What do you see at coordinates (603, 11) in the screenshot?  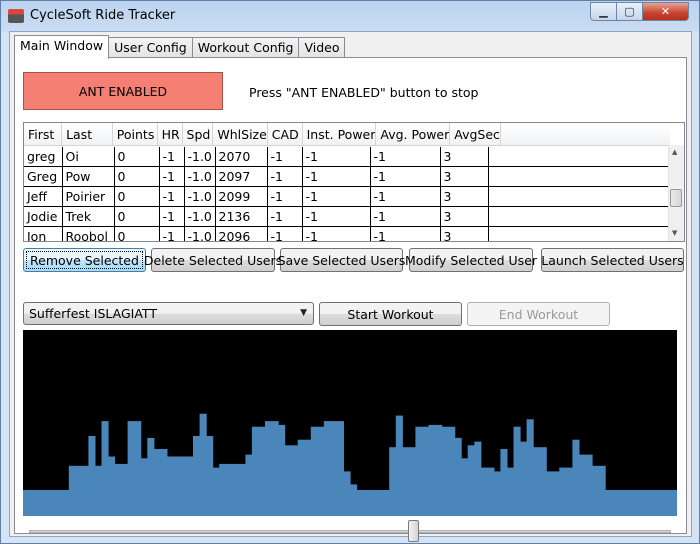 I see `minimize-button: ▁` at bounding box center [603, 11].